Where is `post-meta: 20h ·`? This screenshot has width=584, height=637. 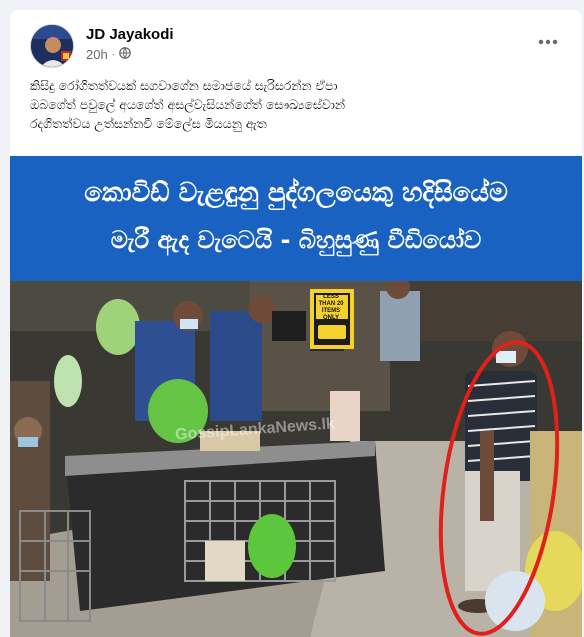 post-meta: 20h · is located at coordinates (108, 54).